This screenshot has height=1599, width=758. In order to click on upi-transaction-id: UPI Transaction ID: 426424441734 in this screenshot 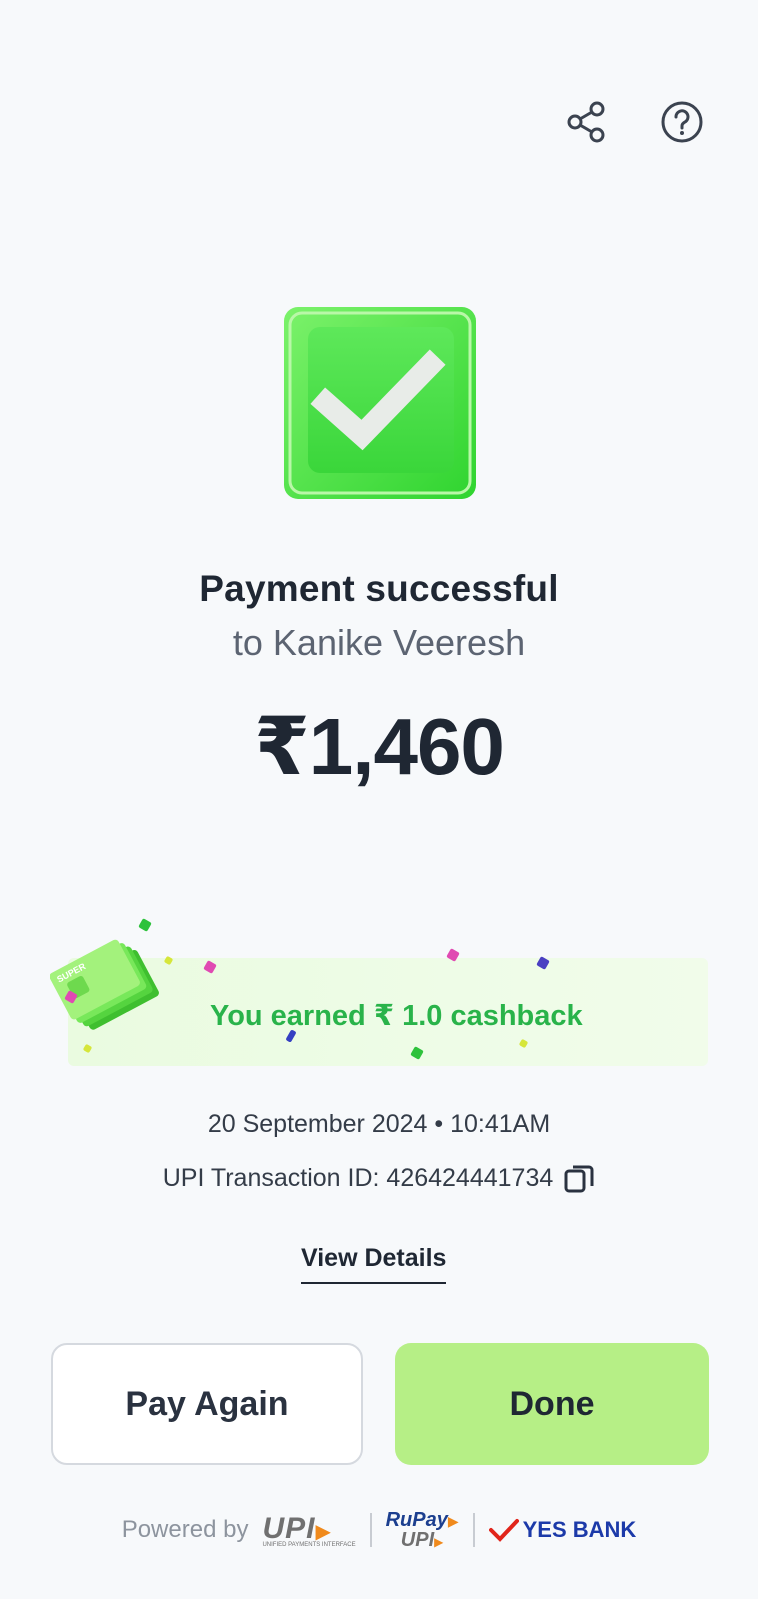, I will do `click(358, 1177)`.